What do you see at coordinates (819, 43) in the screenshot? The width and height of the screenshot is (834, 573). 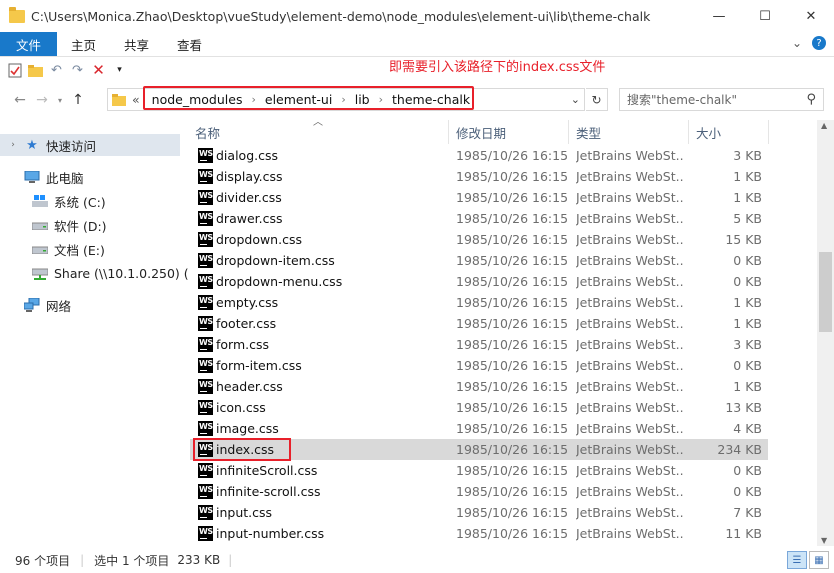 I see `help-icon: ?` at bounding box center [819, 43].